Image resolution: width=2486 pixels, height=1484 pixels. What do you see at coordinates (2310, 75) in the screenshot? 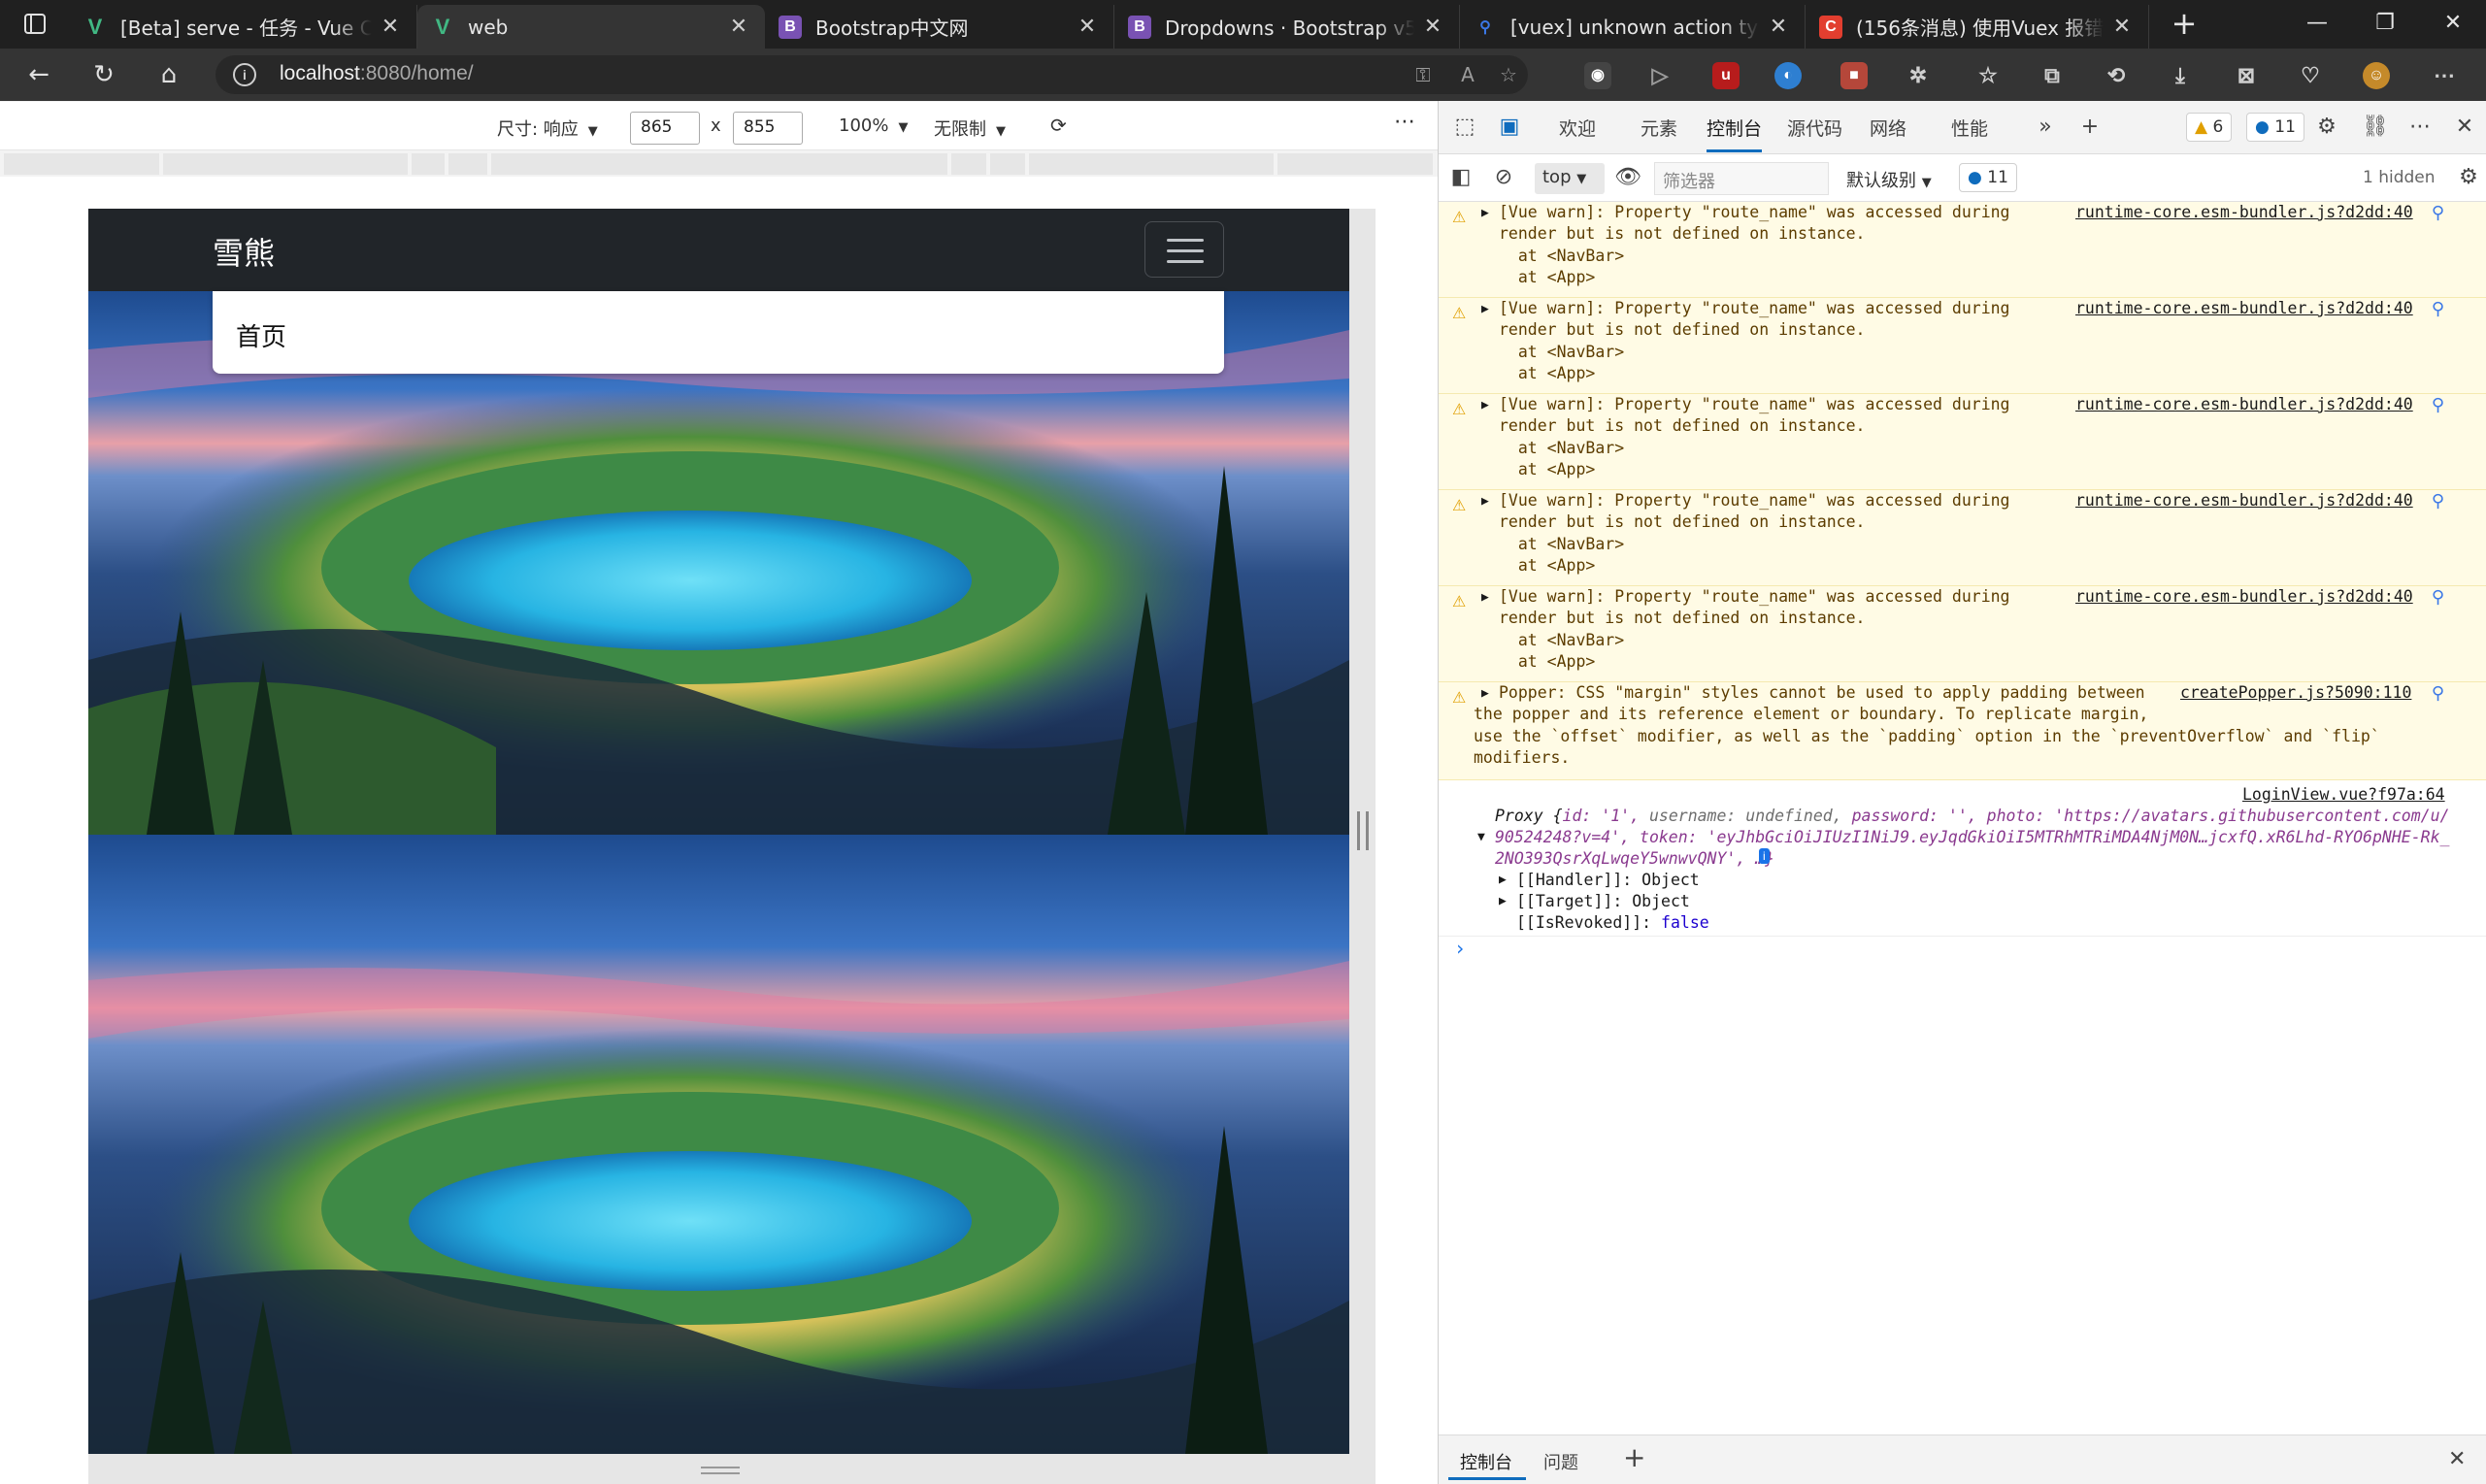
I see `performance-icon: ♡` at bounding box center [2310, 75].